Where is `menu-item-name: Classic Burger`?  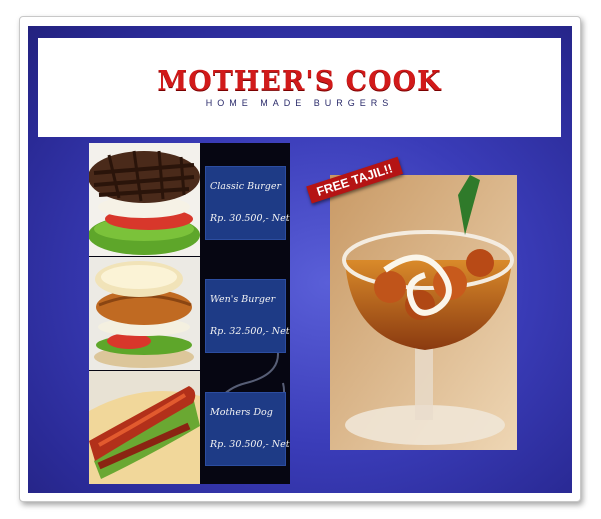 menu-item-name: Classic Burger is located at coordinates (245, 186).